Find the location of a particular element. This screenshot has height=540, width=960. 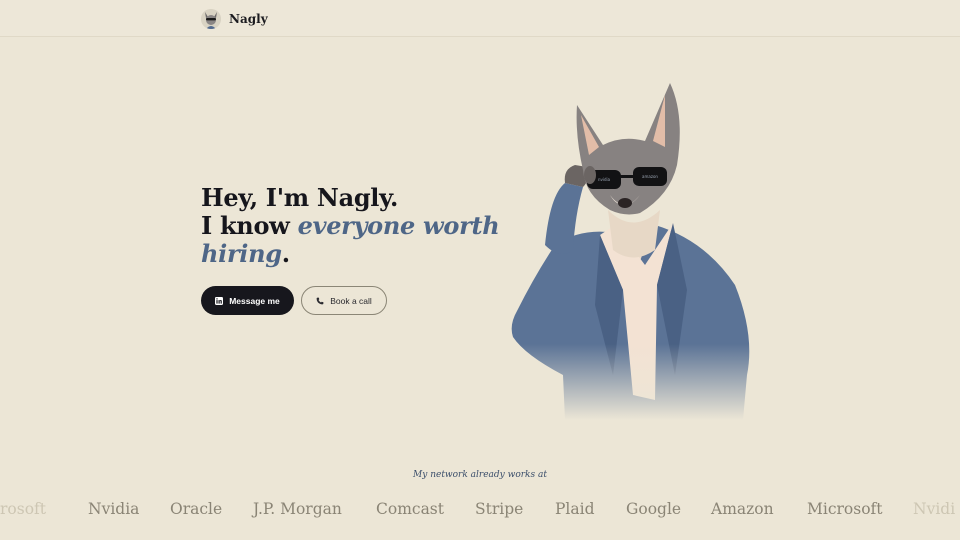

company-logo: Comcast is located at coordinates (410, 509).